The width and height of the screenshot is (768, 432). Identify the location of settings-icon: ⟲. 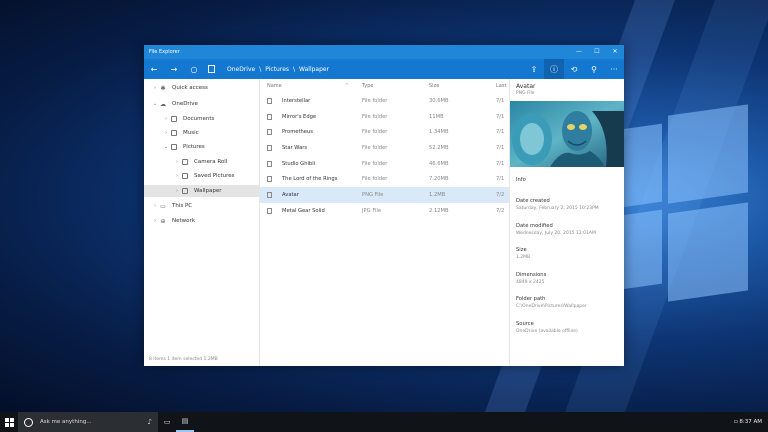
(574, 69).